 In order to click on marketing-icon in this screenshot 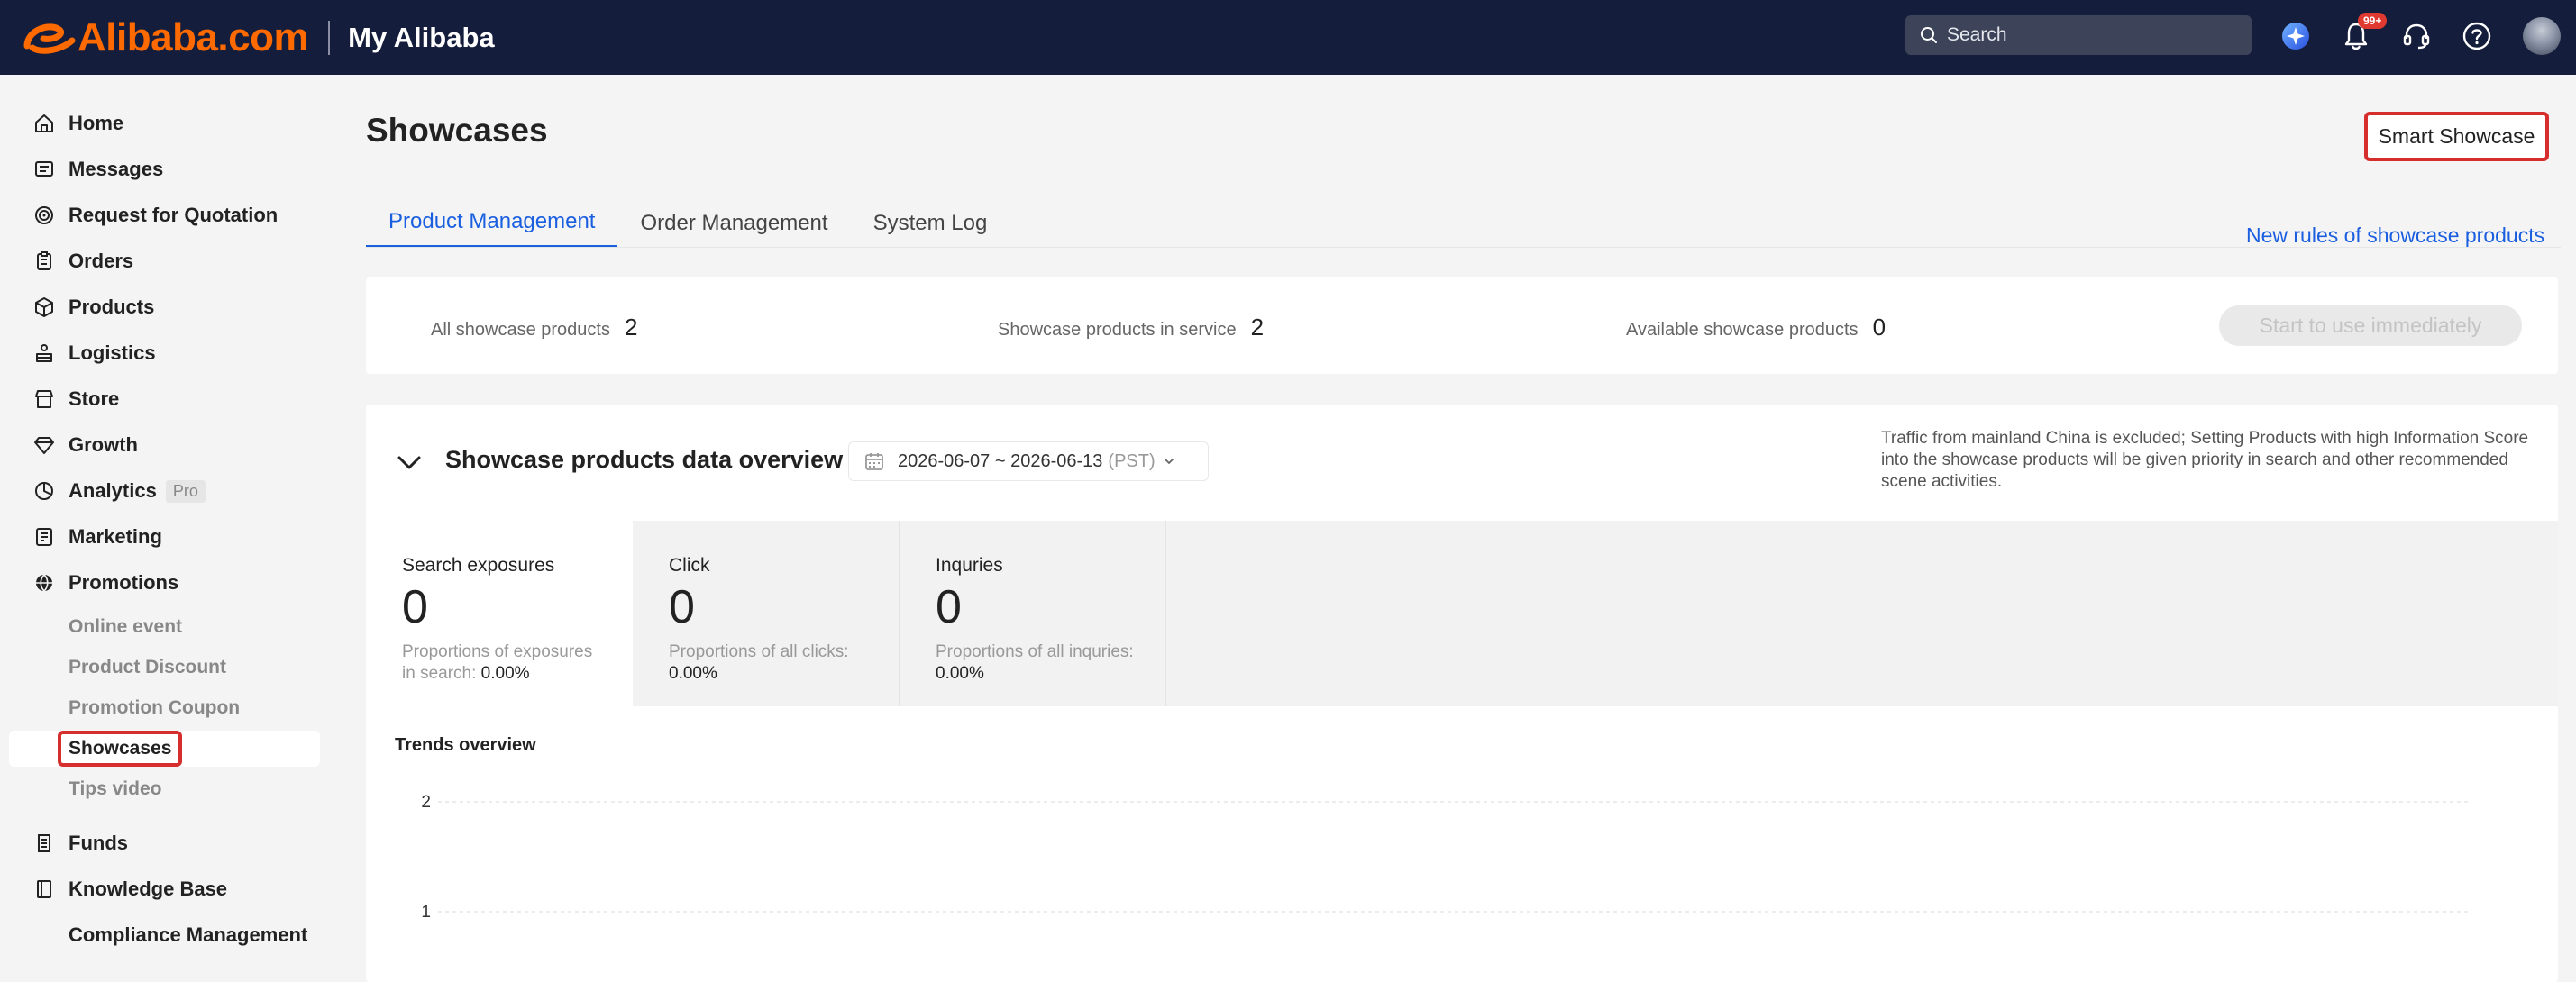, I will do `click(44, 537)`.